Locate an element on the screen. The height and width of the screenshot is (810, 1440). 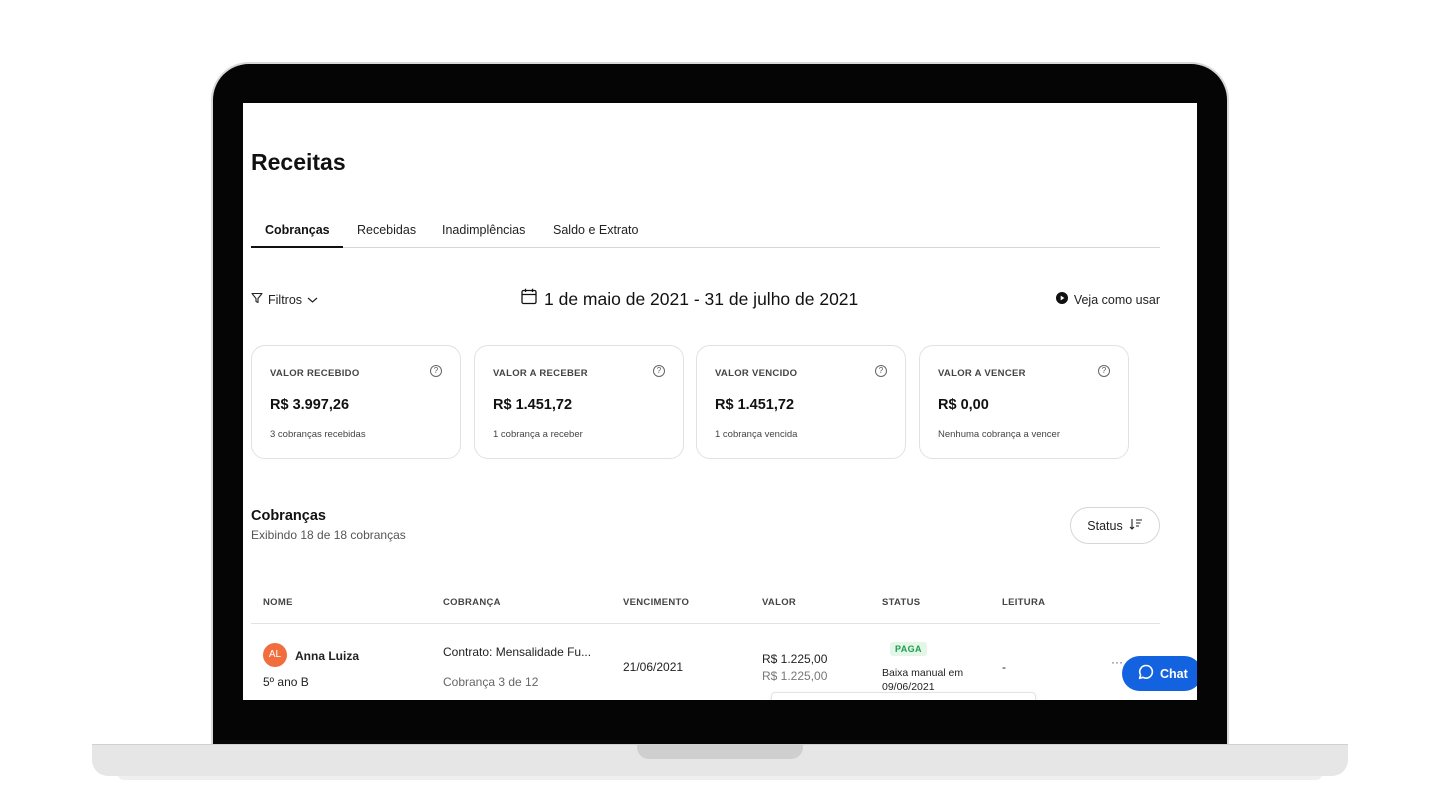
student-class: 5º ano B is located at coordinates (286, 682).